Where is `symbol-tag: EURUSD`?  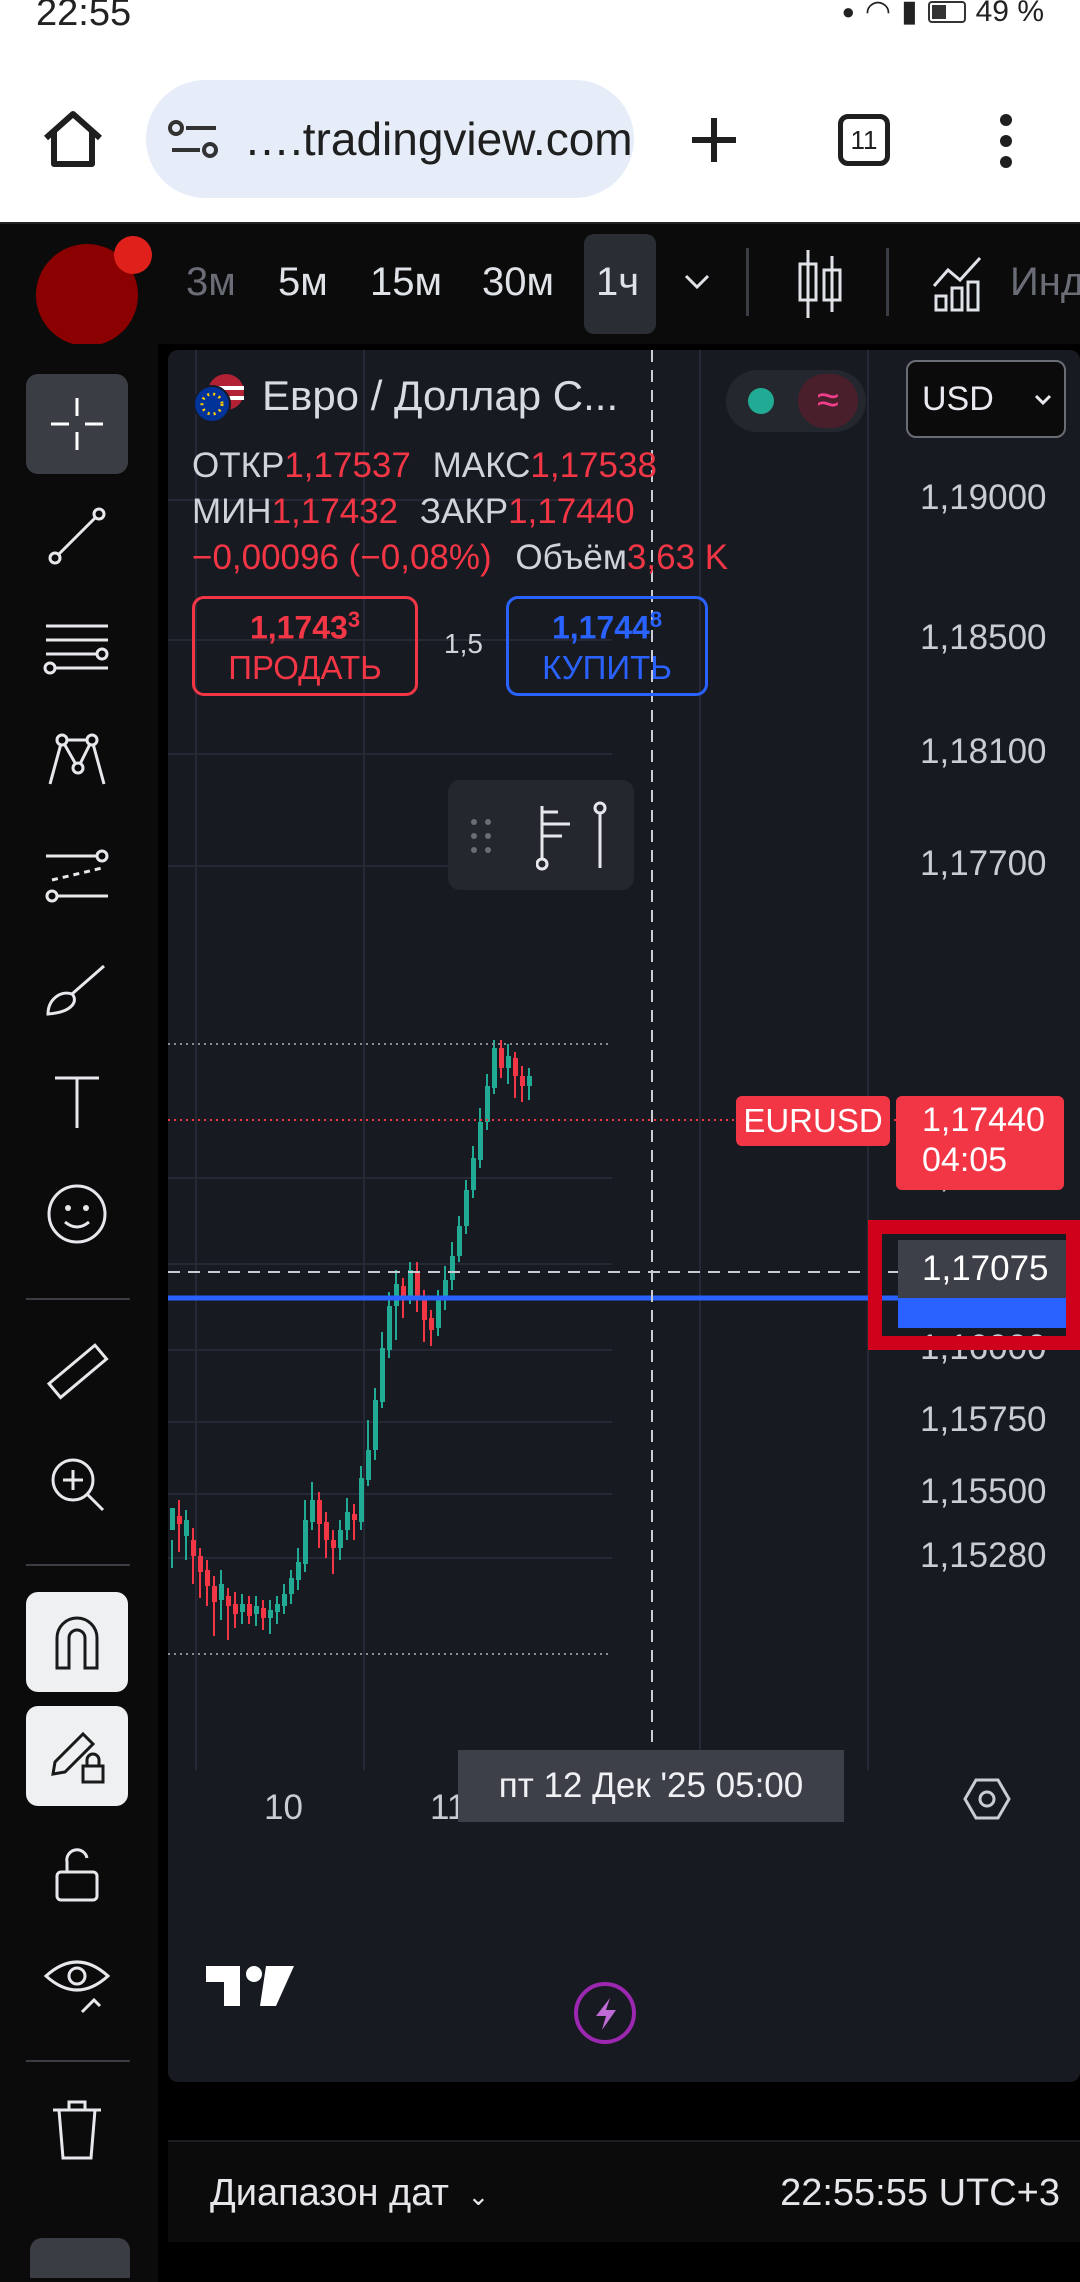 symbol-tag: EURUSD is located at coordinates (813, 1121).